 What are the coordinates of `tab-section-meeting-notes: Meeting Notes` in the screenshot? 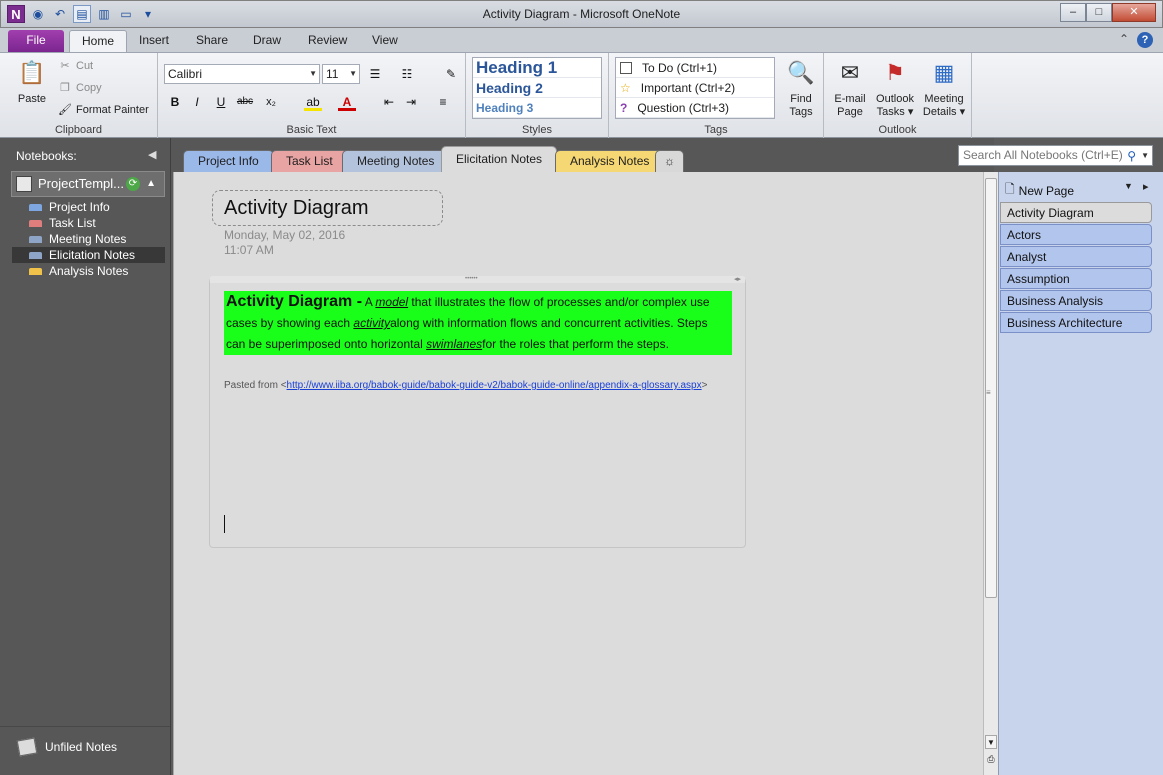 It's located at (396, 161).